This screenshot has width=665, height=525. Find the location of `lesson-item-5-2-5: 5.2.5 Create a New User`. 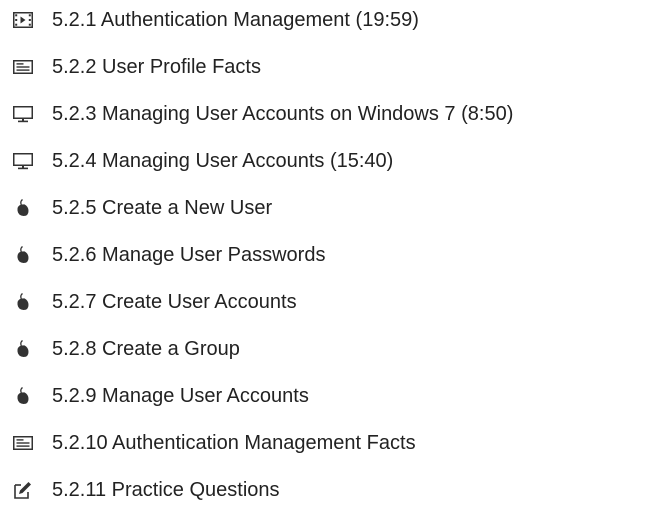

lesson-item-5-2-5: 5.2.5 Create a New User is located at coordinates (332, 208).